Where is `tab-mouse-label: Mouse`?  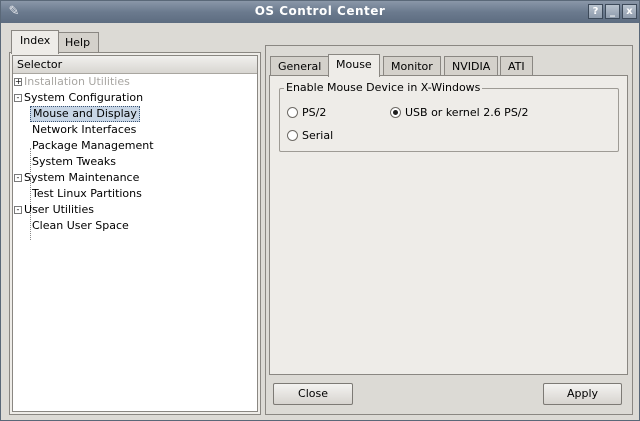
tab-mouse-label: Mouse is located at coordinates (354, 64).